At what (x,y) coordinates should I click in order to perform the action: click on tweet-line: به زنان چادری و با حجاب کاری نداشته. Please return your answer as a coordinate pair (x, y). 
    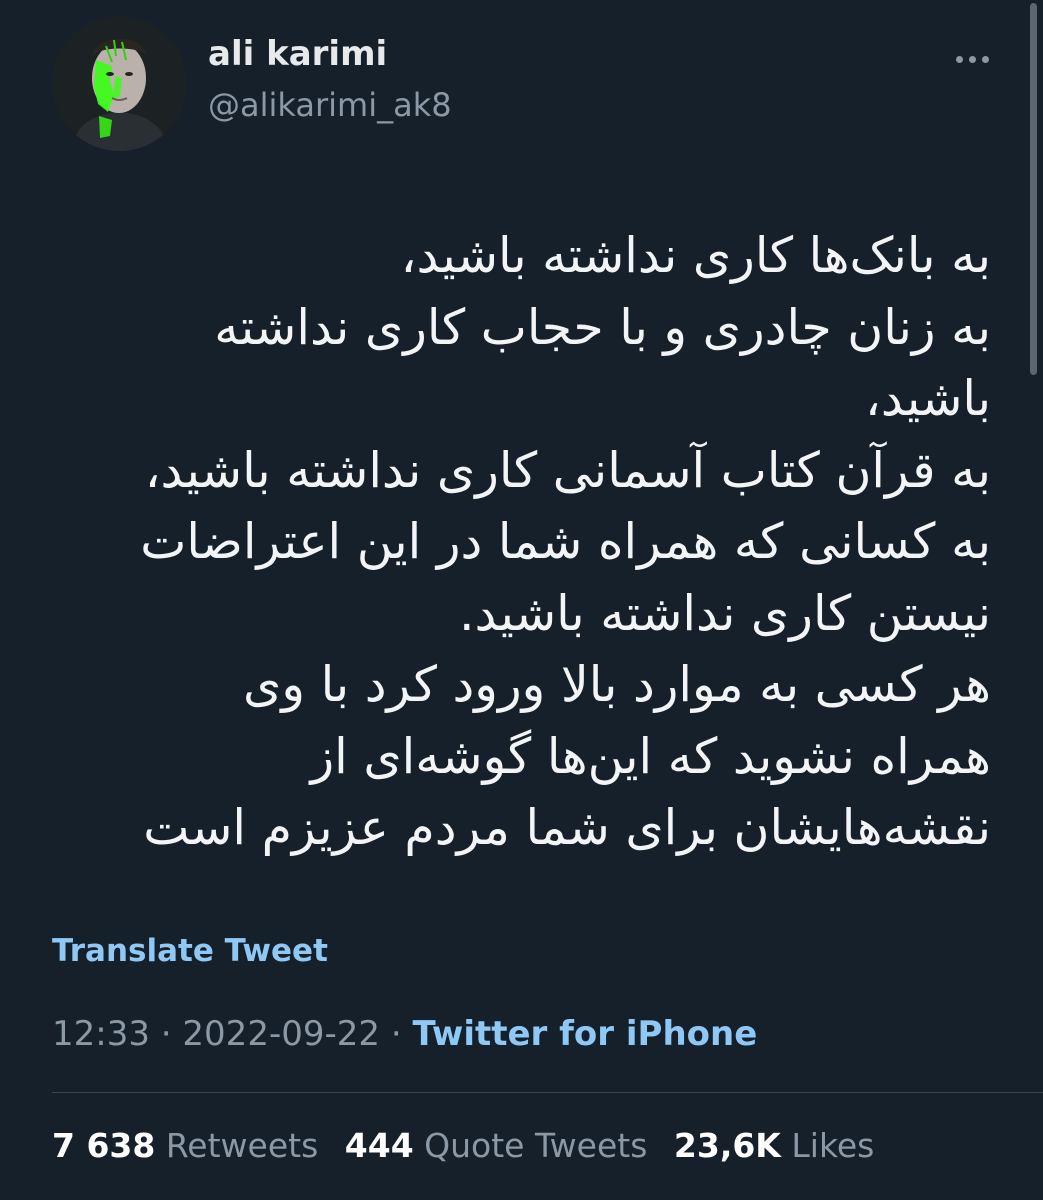
    Looking at the image, I should click on (602, 327).